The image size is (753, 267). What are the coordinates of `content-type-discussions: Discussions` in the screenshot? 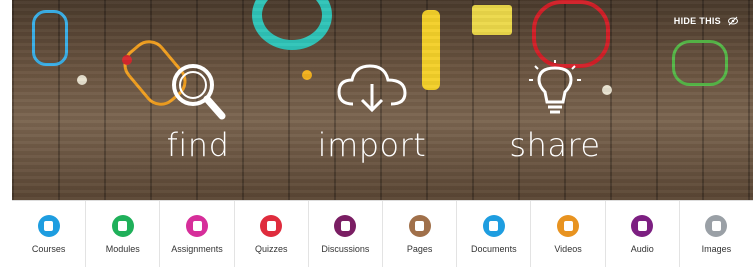 It's located at (346, 234).